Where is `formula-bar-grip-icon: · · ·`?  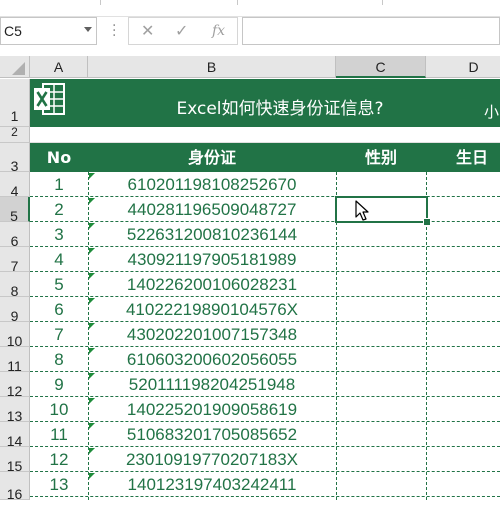 formula-bar-grip-icon: · · · is located at coordinates (114, 31).